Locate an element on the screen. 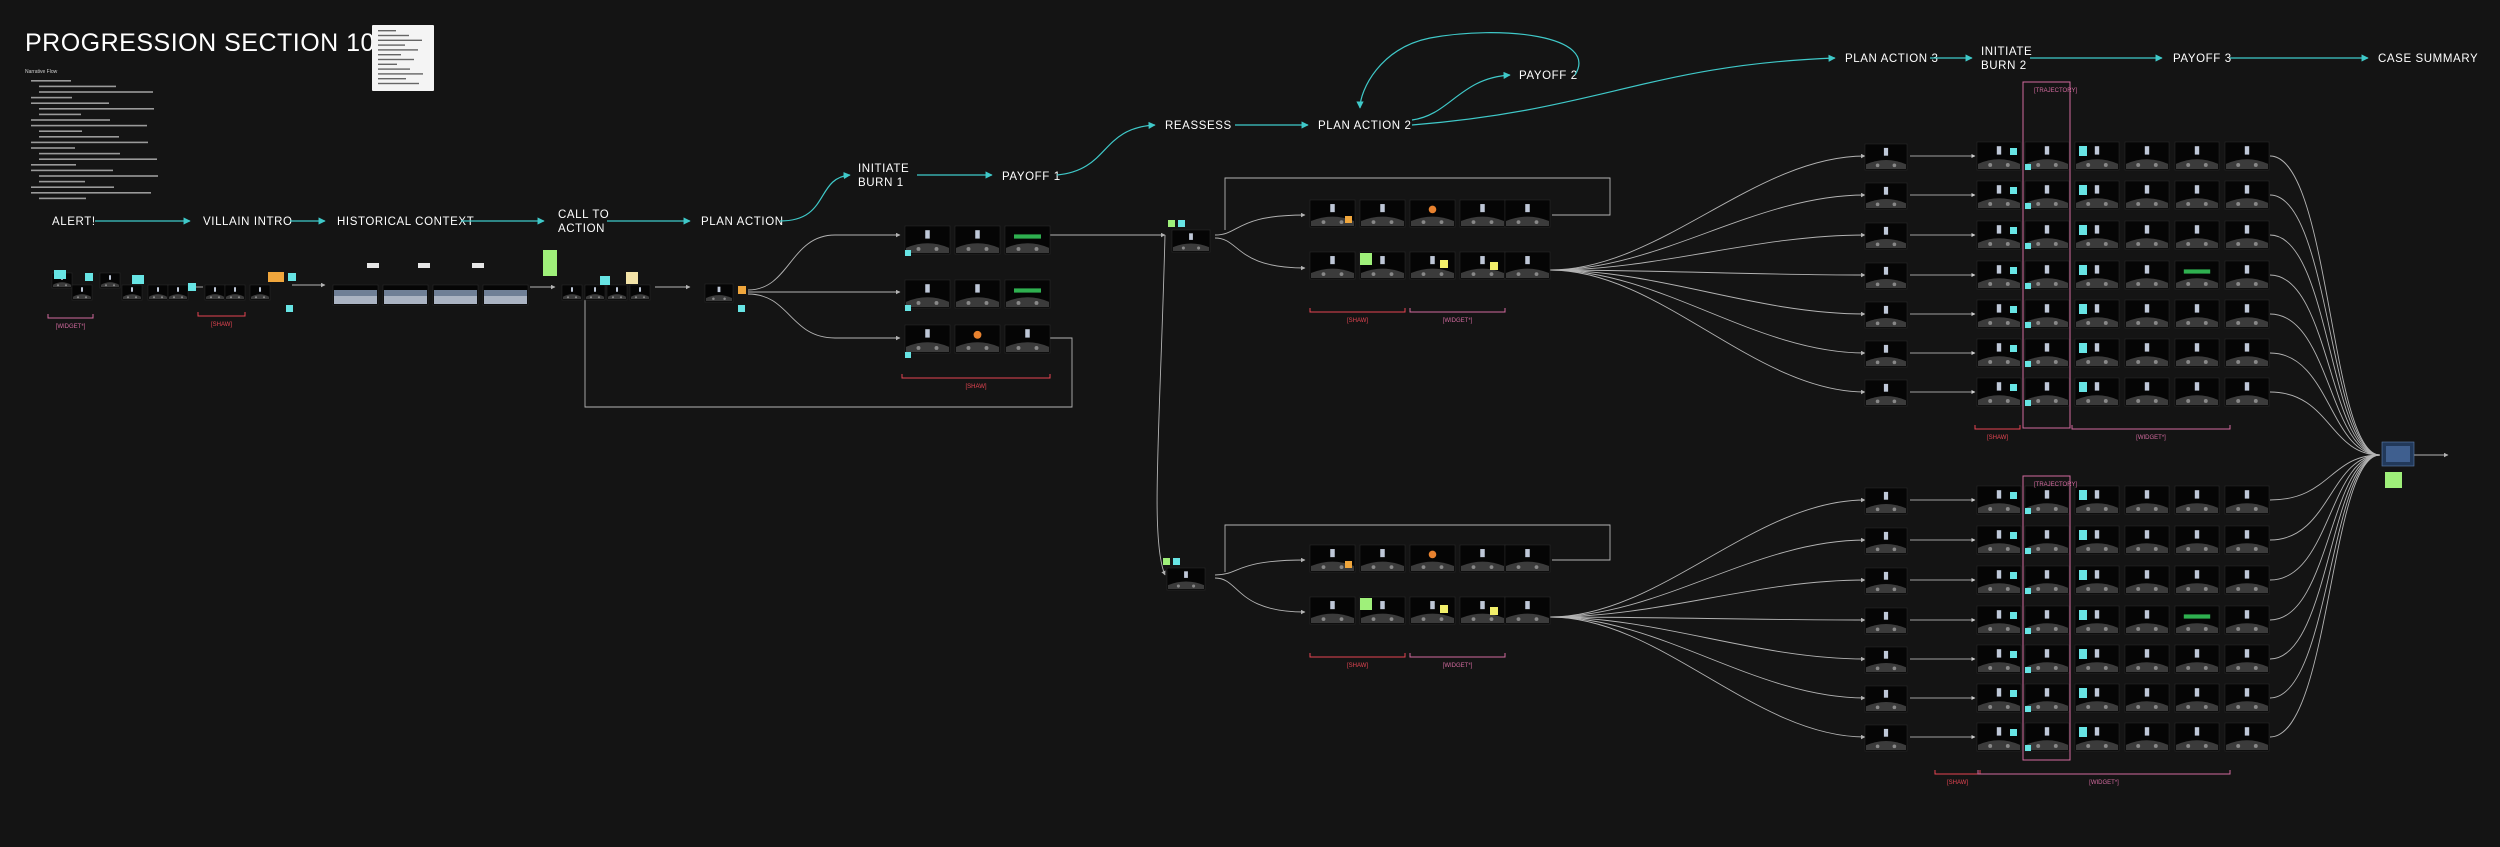 This screenshot has height=847, width=2500. trajectory-group-upper is located at coordinates (2046, 255).